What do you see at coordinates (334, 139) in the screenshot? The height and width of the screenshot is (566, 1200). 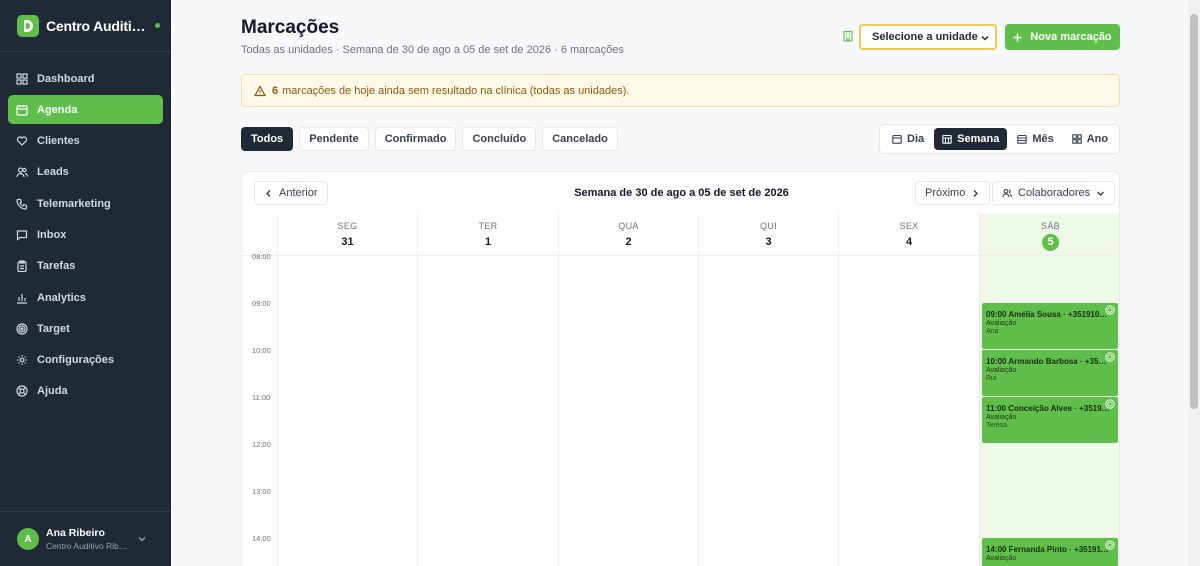 I see `filter-pendente: Pendente` at bounding box center [334, 139].